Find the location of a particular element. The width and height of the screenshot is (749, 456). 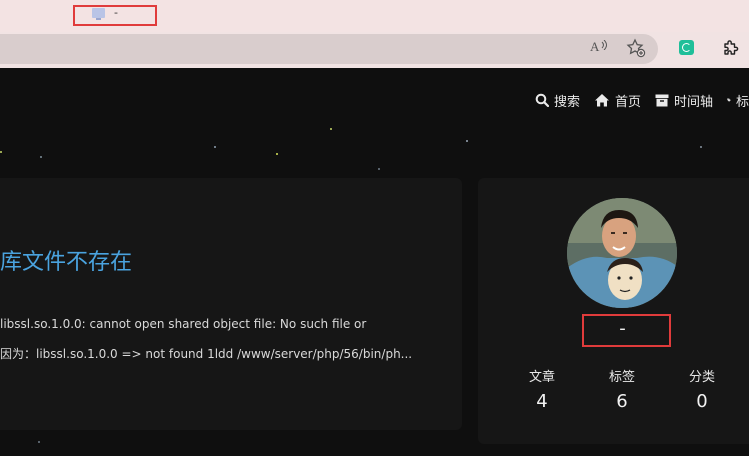

stat-tags: 标签 6 is located at coordinates (622, 389).